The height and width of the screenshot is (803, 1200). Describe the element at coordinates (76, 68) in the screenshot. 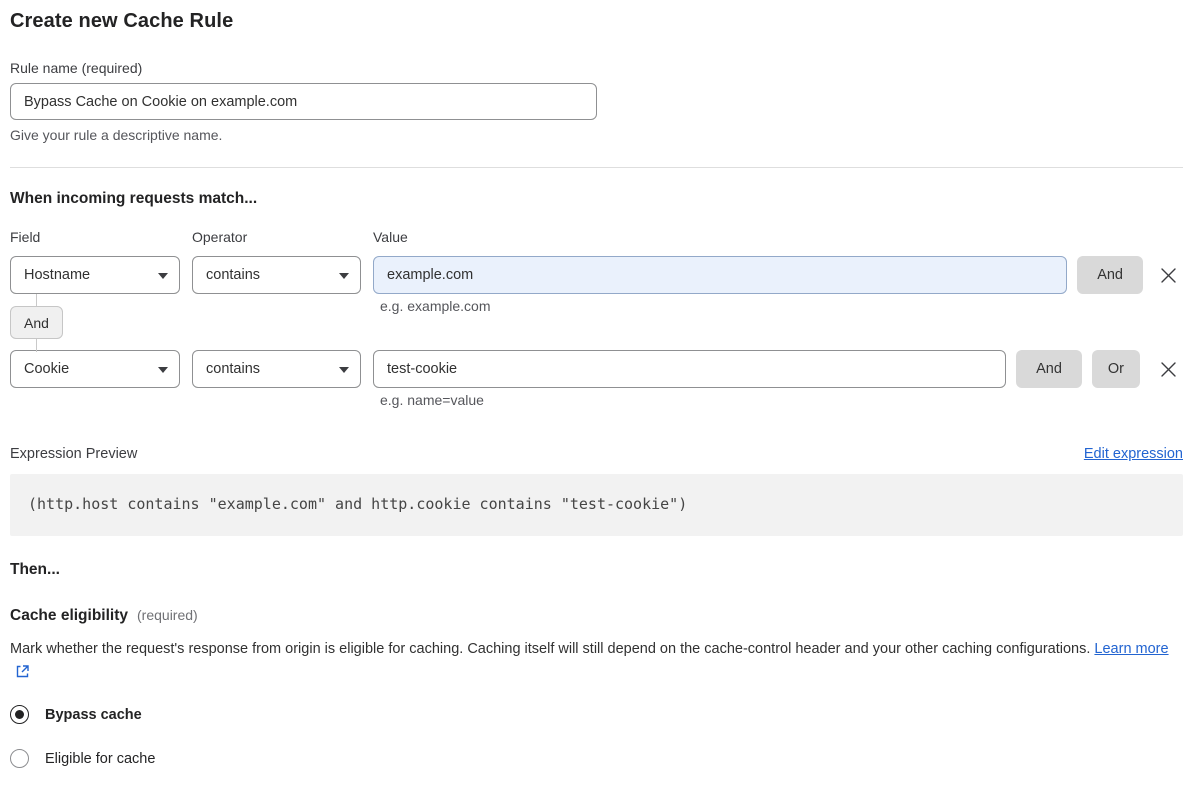

I see `rule-name-label: Rule name (required)` at that location.